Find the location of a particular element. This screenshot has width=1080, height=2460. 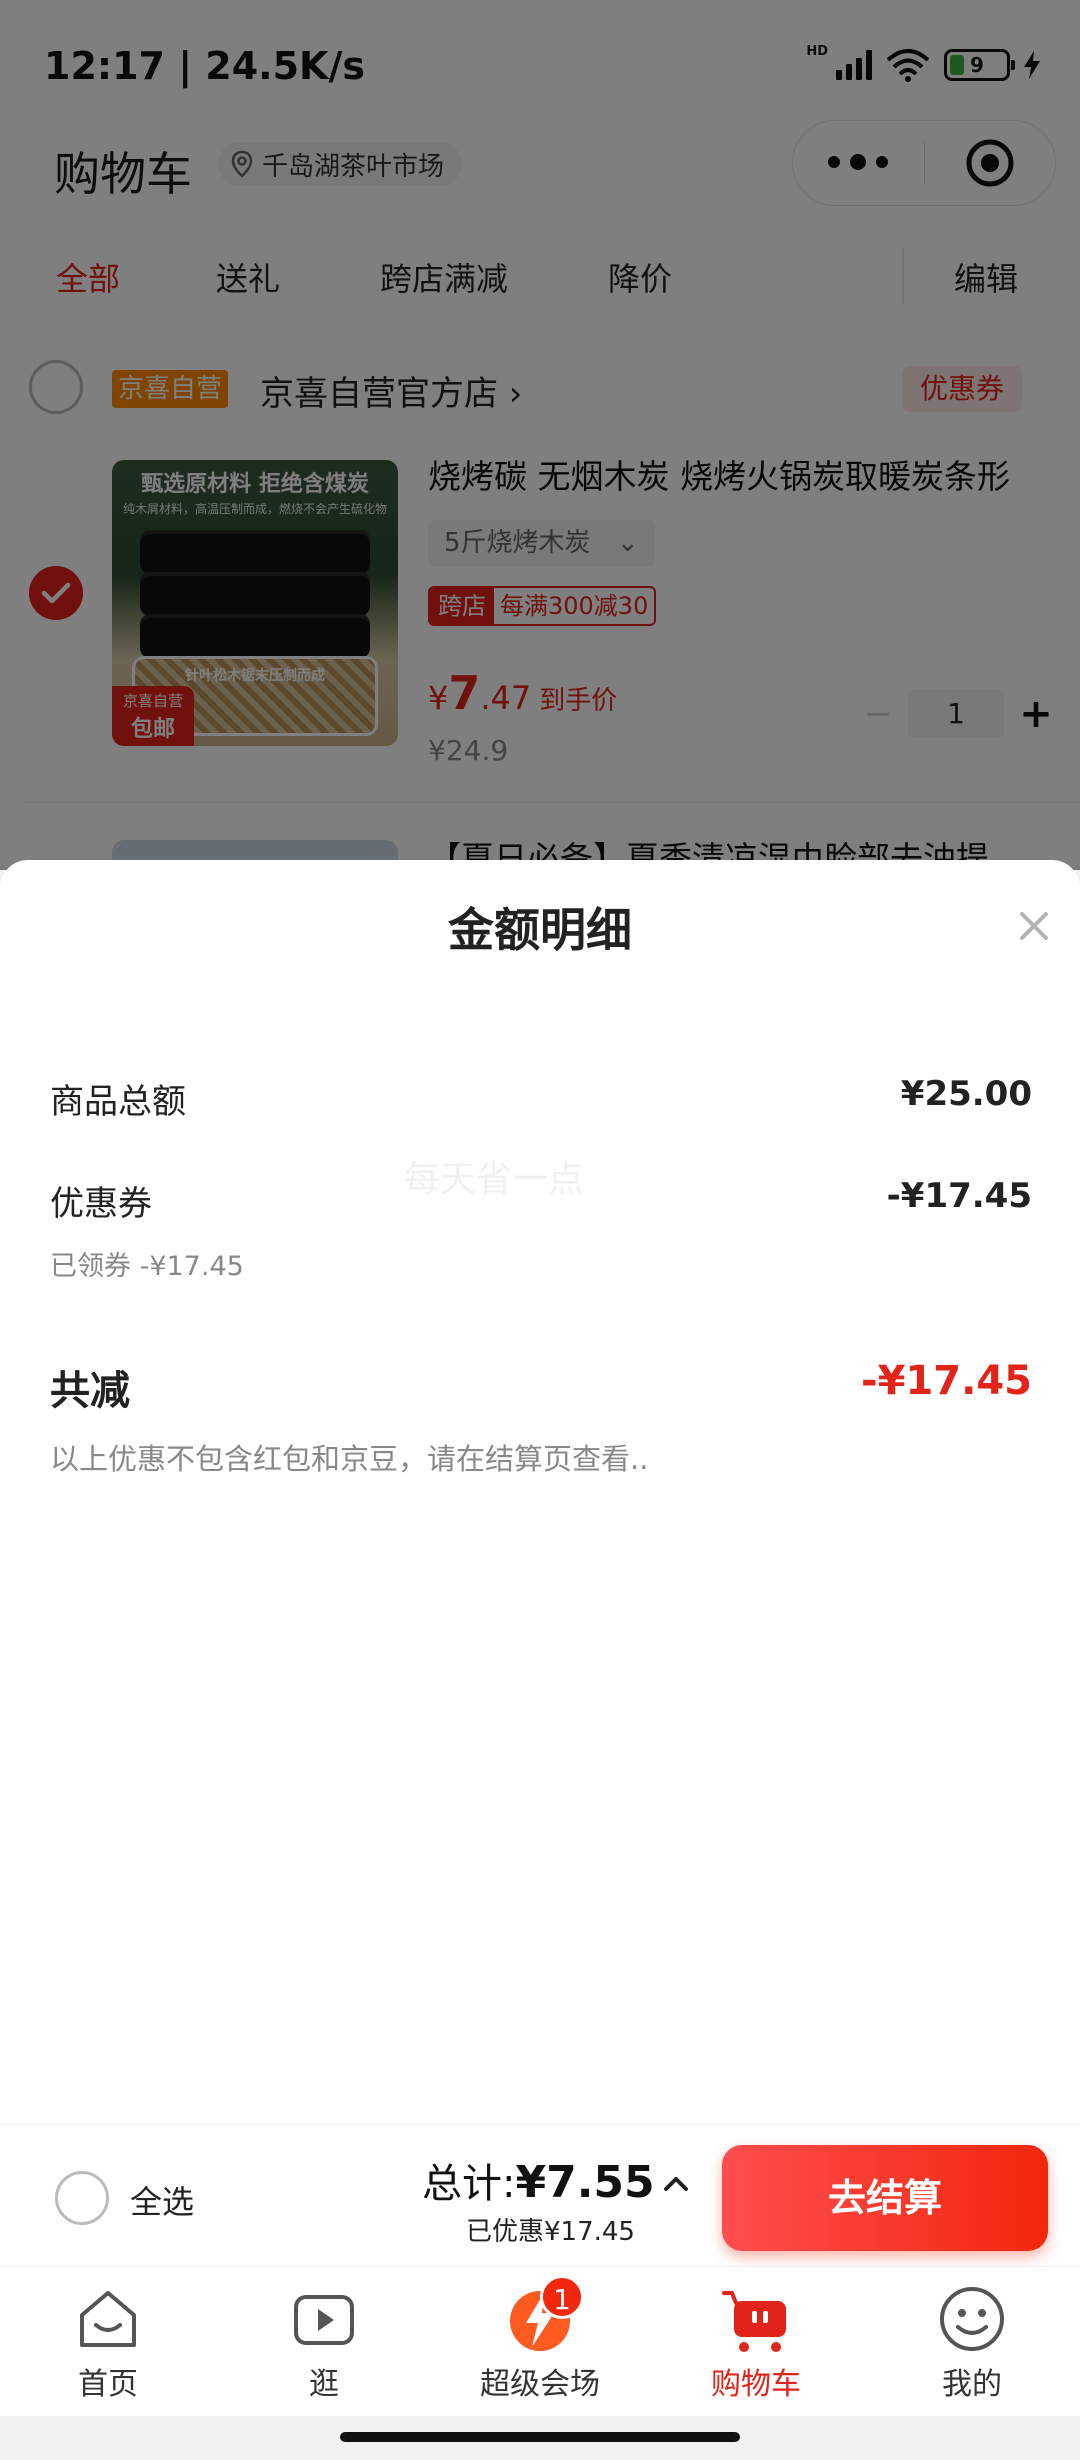

super-venue-icon: 1 is located at coordinates (543, 2316).